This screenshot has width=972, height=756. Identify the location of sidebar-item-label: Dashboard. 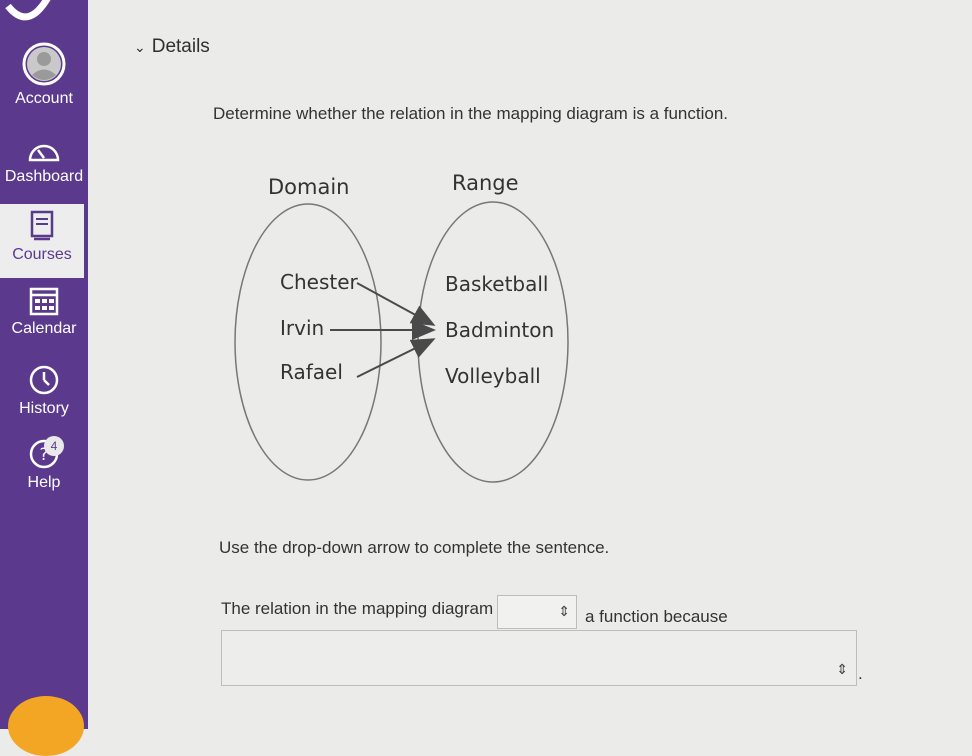
(44, 176).